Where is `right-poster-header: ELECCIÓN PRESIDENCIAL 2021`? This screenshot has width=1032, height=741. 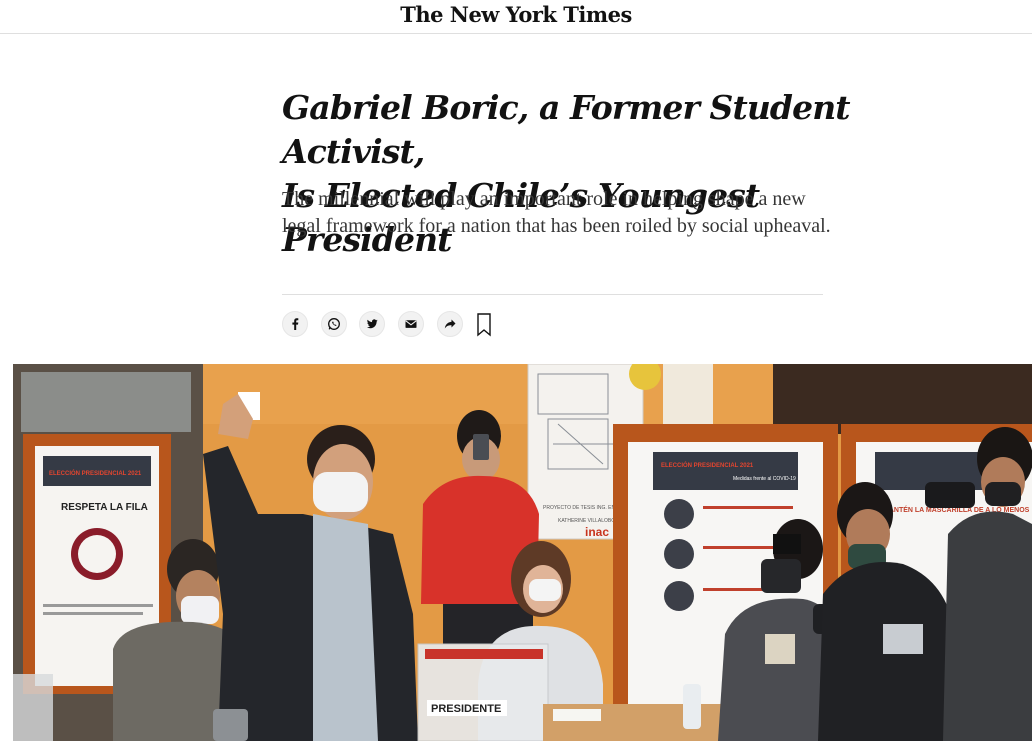 right-poster-header: ELECCIÓN PRESIDENCIAL 2021 is located at coordinates (707, 465).